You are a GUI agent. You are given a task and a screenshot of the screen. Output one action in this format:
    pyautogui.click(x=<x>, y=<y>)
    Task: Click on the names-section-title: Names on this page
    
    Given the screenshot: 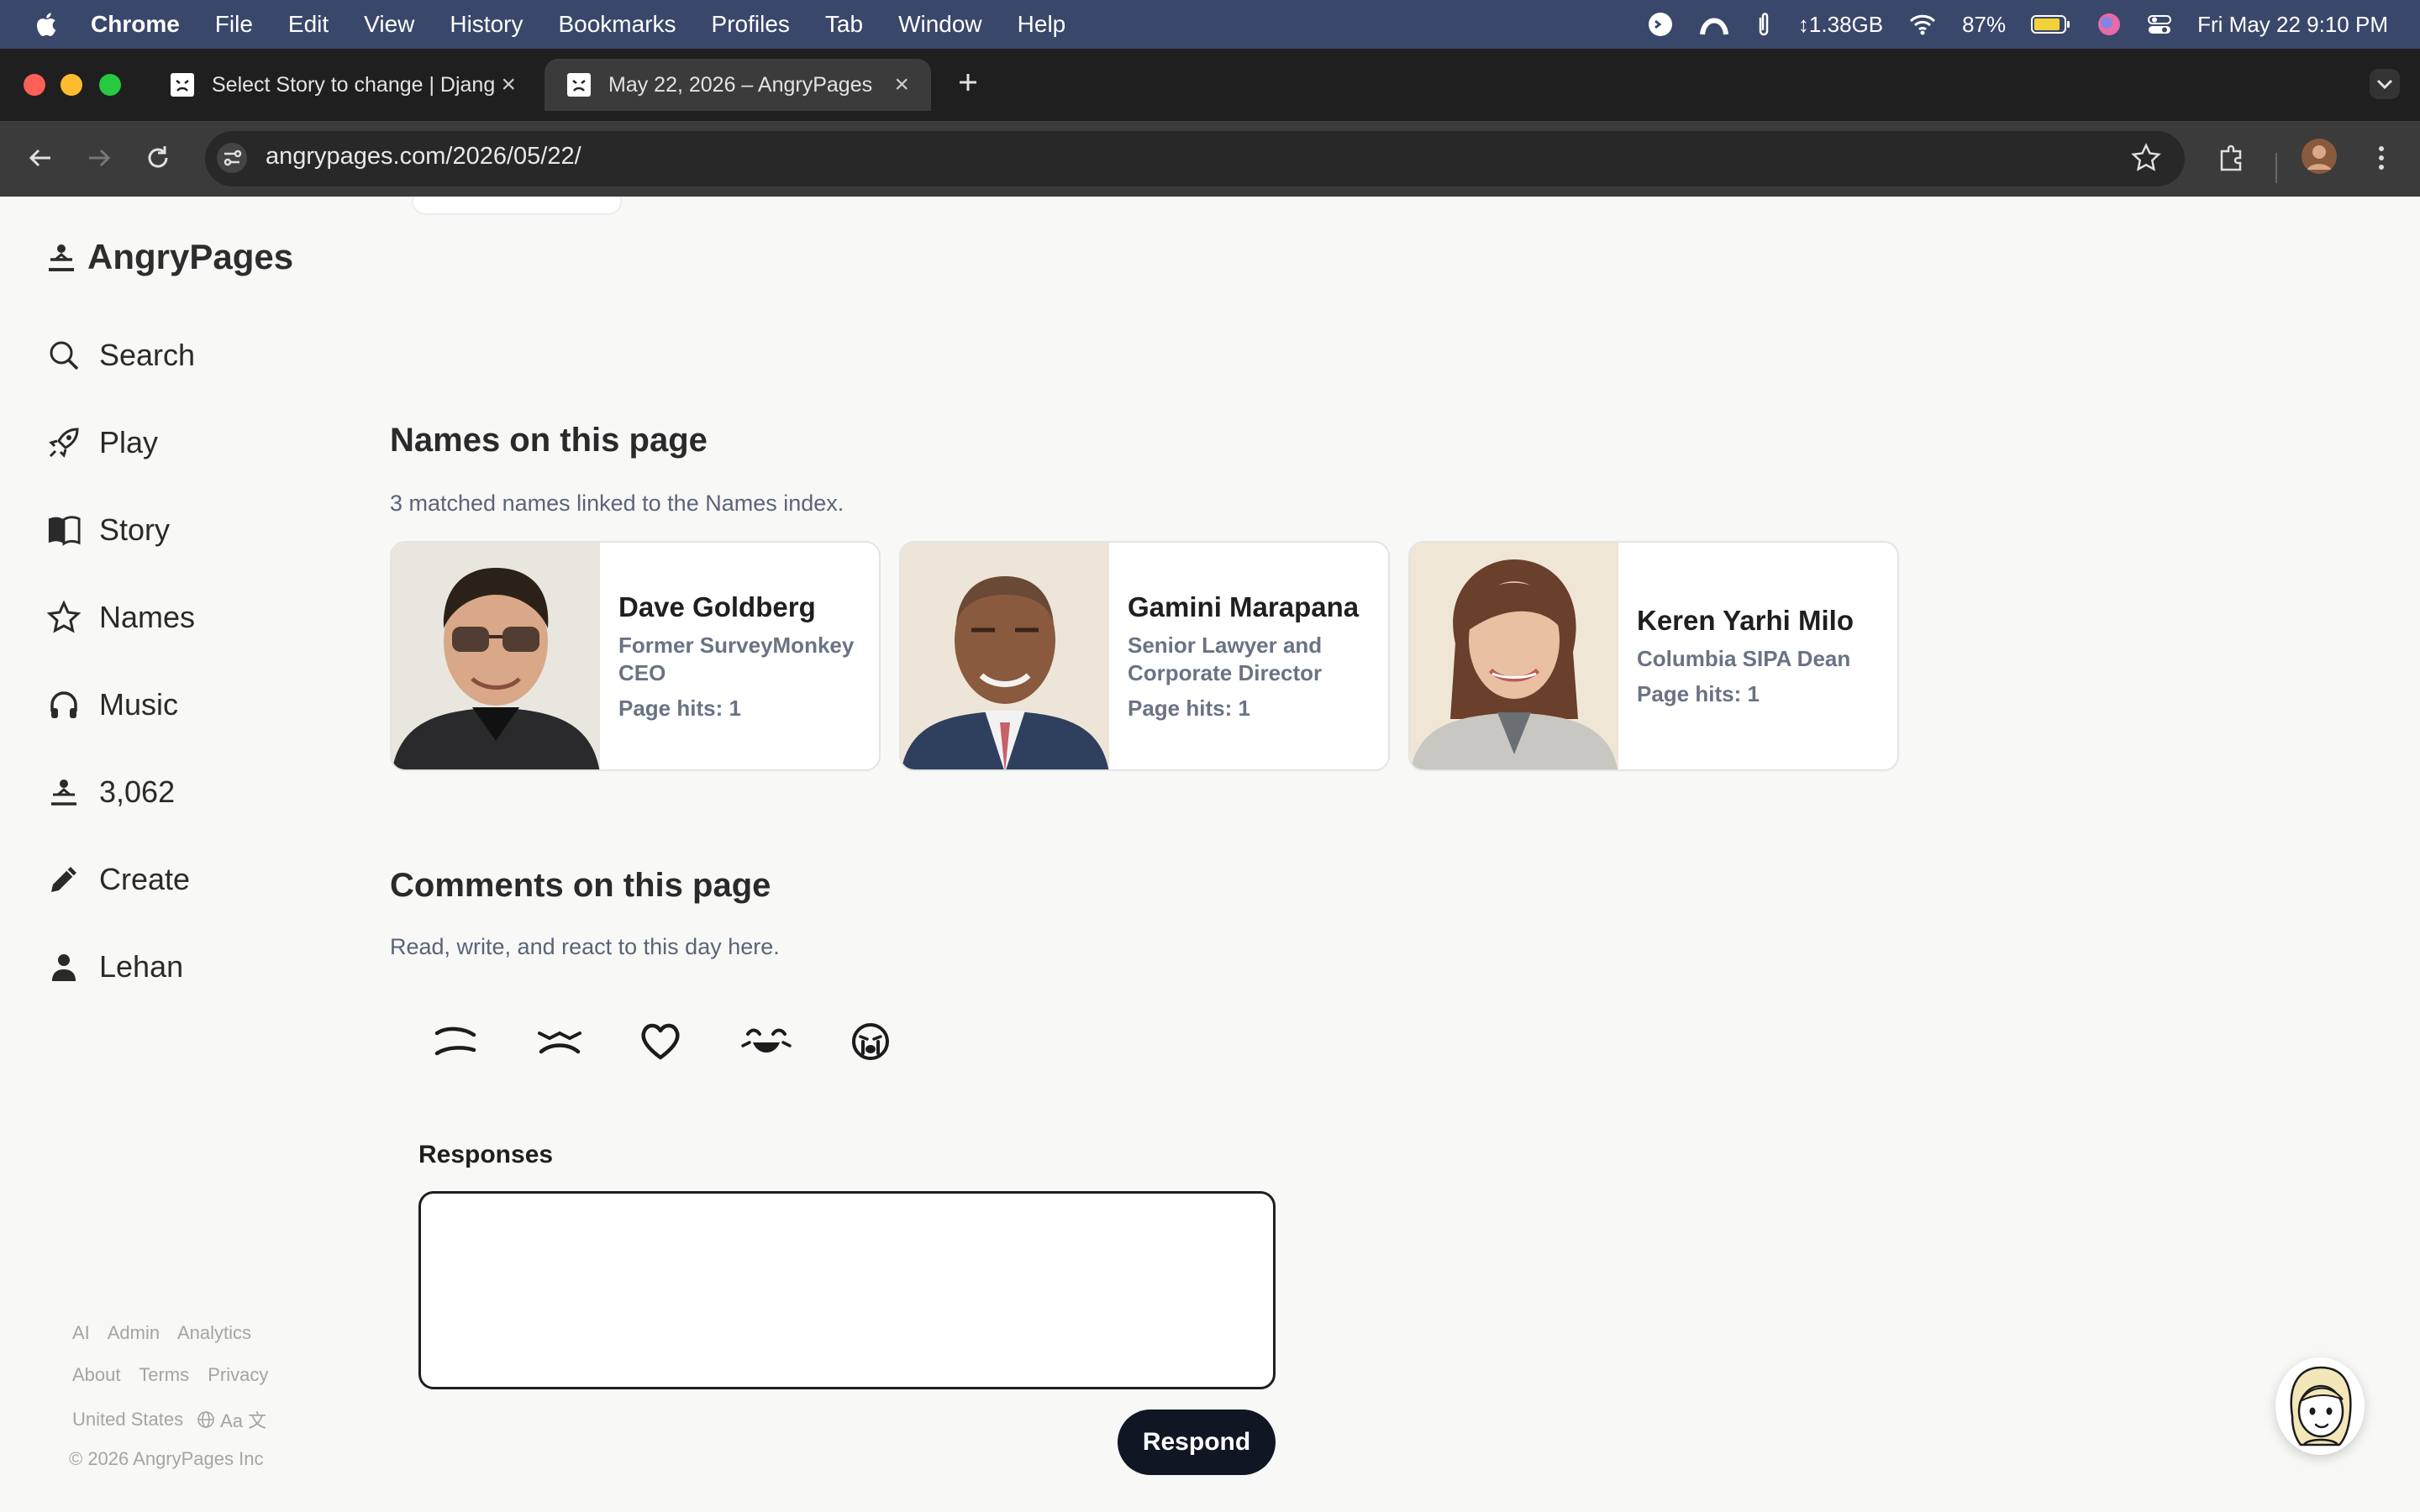 What is the action you would take?
    pyautogui.click(x=549, y=440)
    